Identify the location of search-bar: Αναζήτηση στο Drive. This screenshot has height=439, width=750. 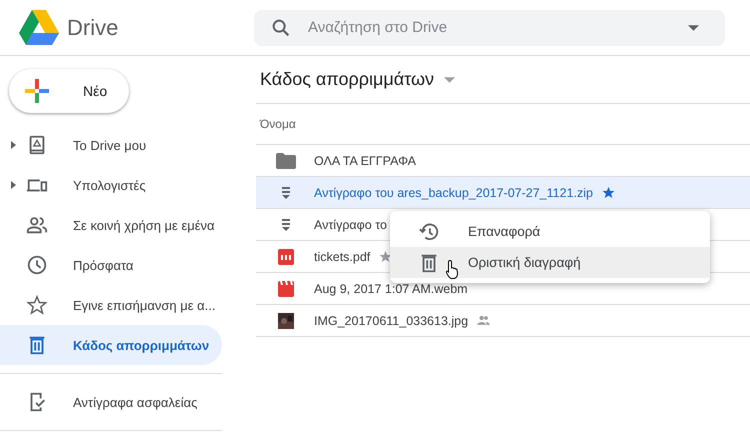
(489, 28).